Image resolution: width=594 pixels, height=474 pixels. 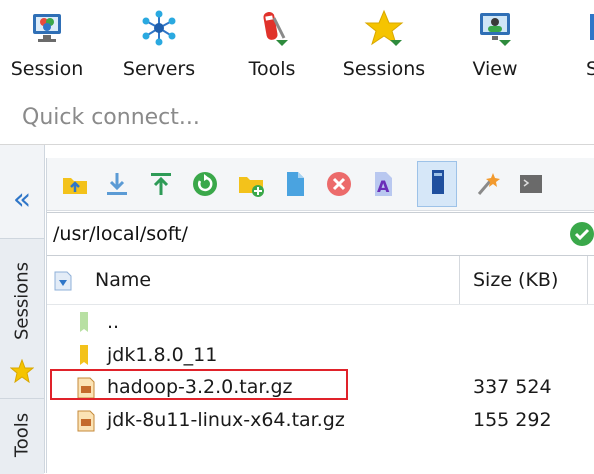 I want to click on delete-icon, so click(x=339, y=184).